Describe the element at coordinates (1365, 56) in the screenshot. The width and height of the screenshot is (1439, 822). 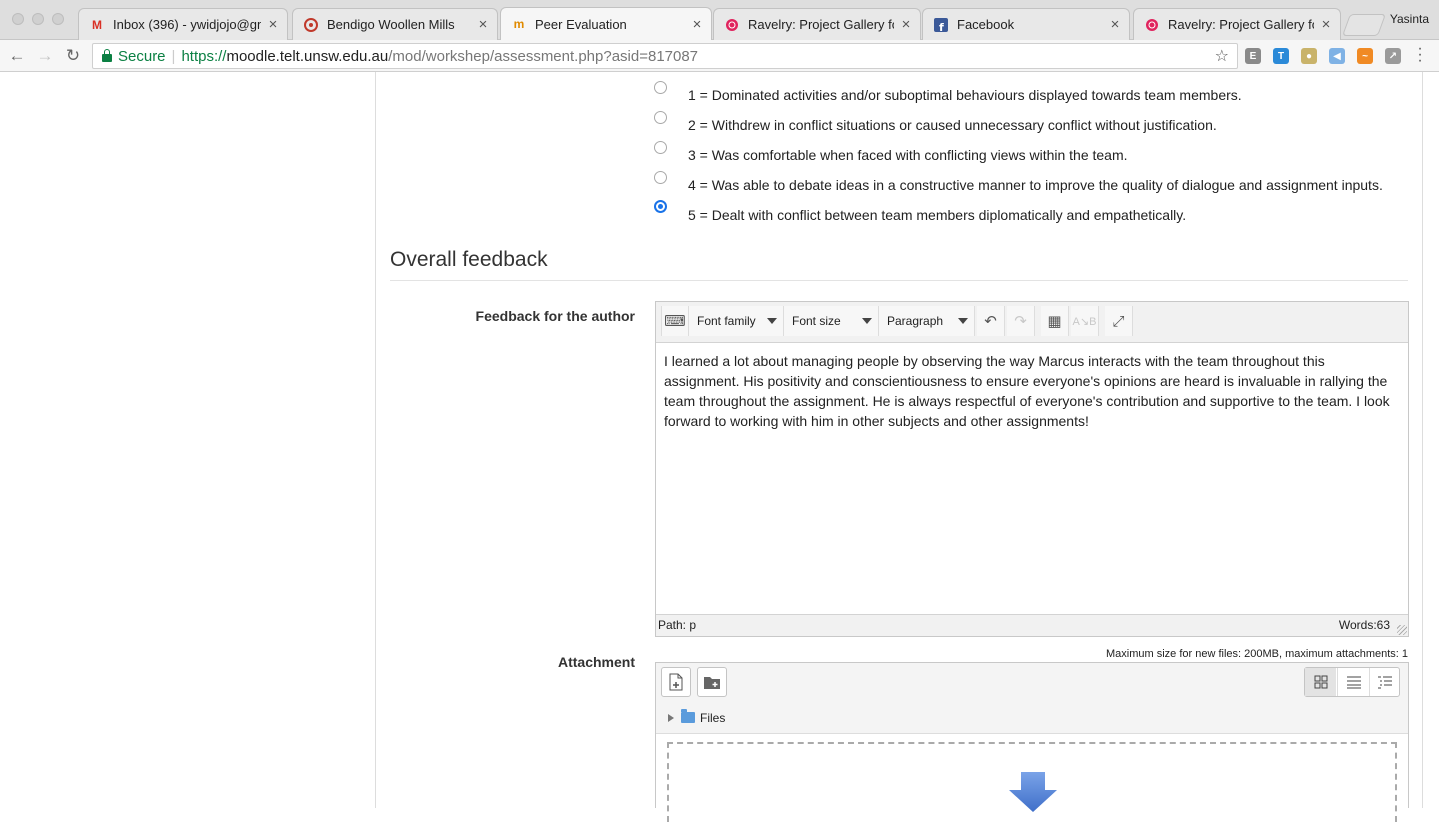
I see `chart-extension-icon: ~` at that location.